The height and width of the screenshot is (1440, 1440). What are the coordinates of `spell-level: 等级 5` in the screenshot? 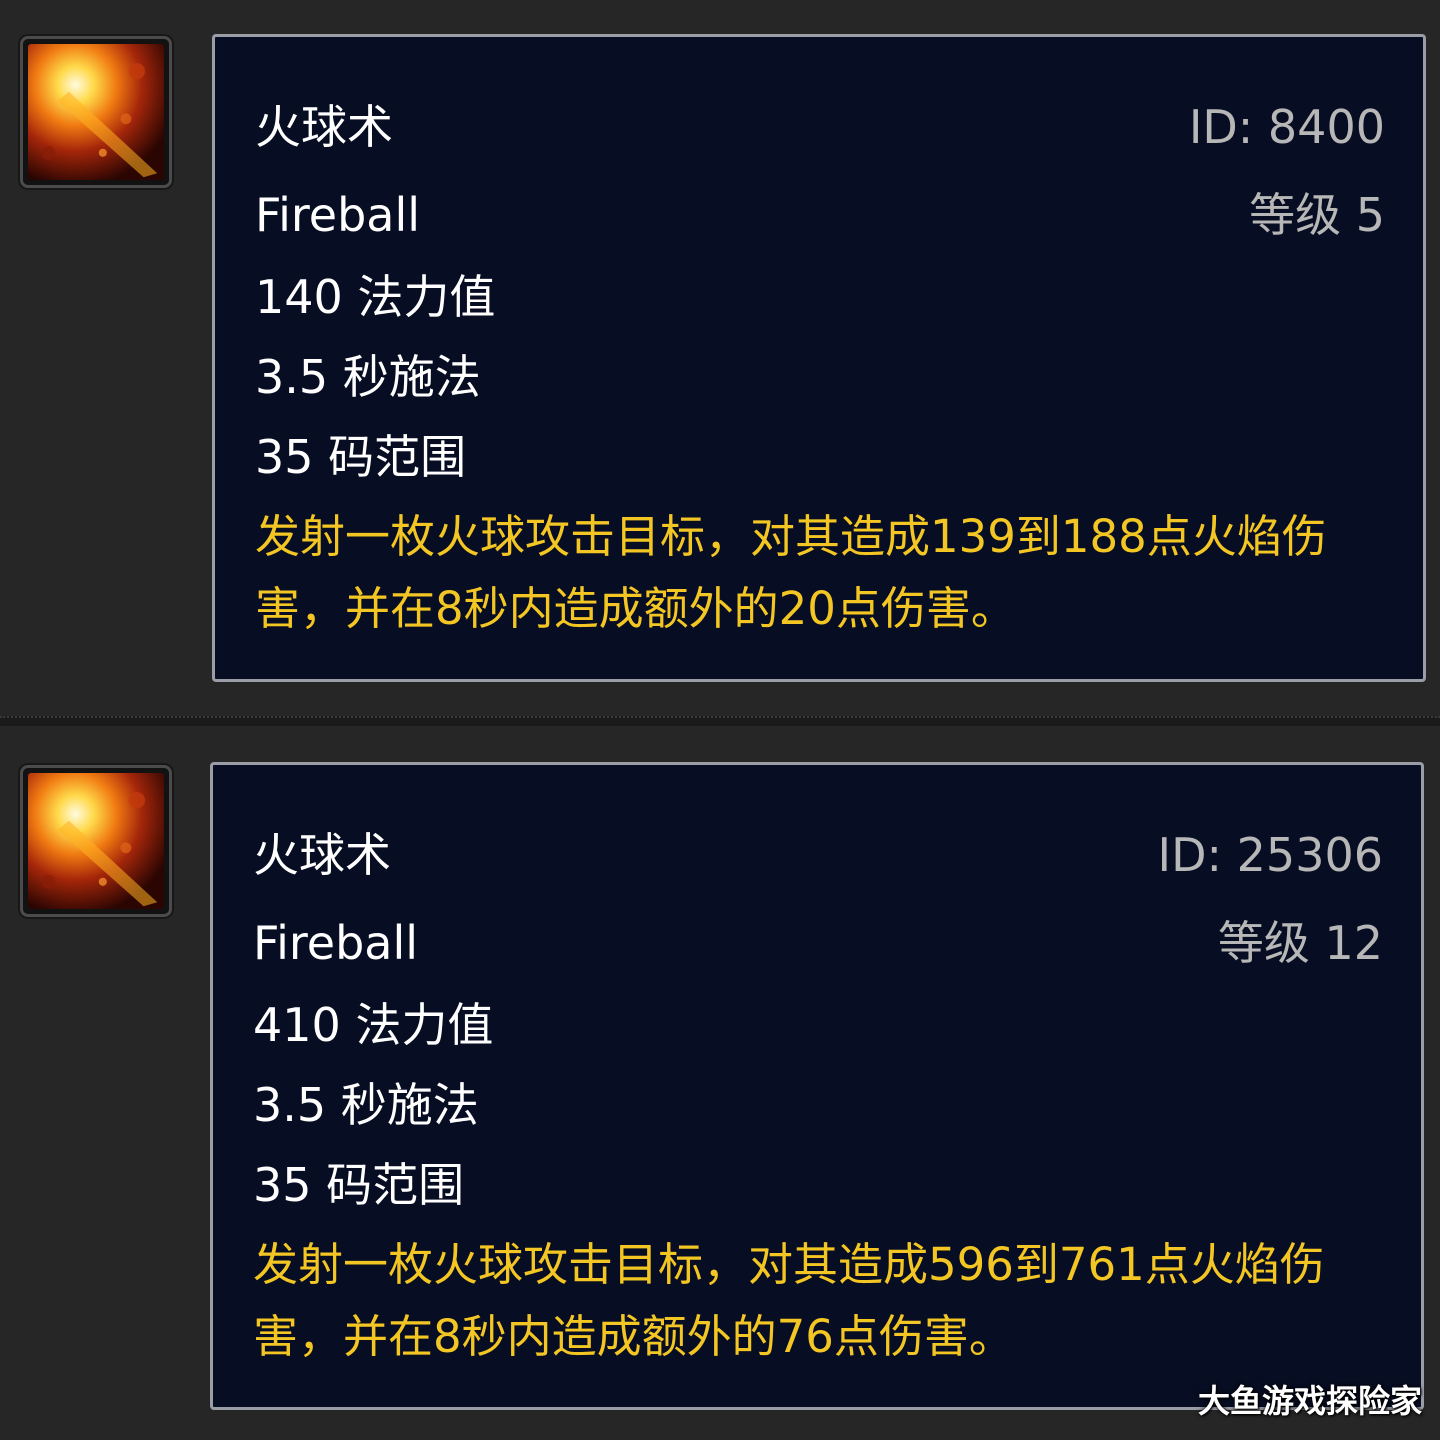 It's located at (1317, 215).